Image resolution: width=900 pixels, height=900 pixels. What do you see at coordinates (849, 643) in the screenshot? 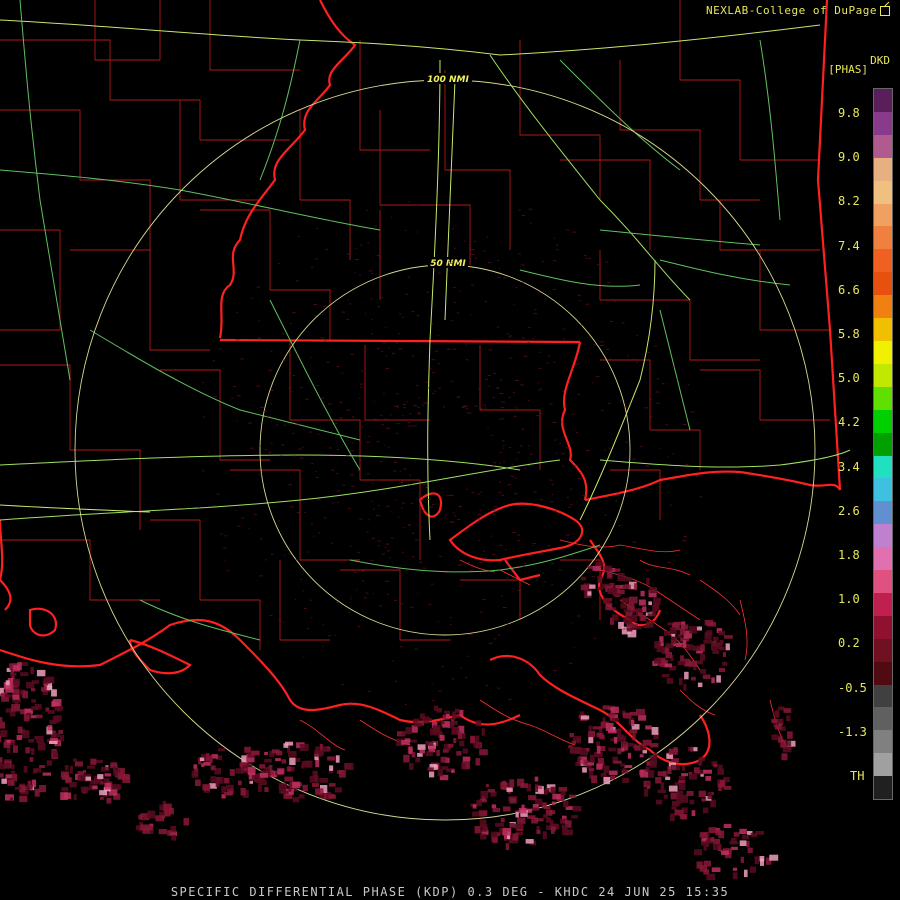
I see `color-scale-label: 0.2` at bounding box center [849, 643].